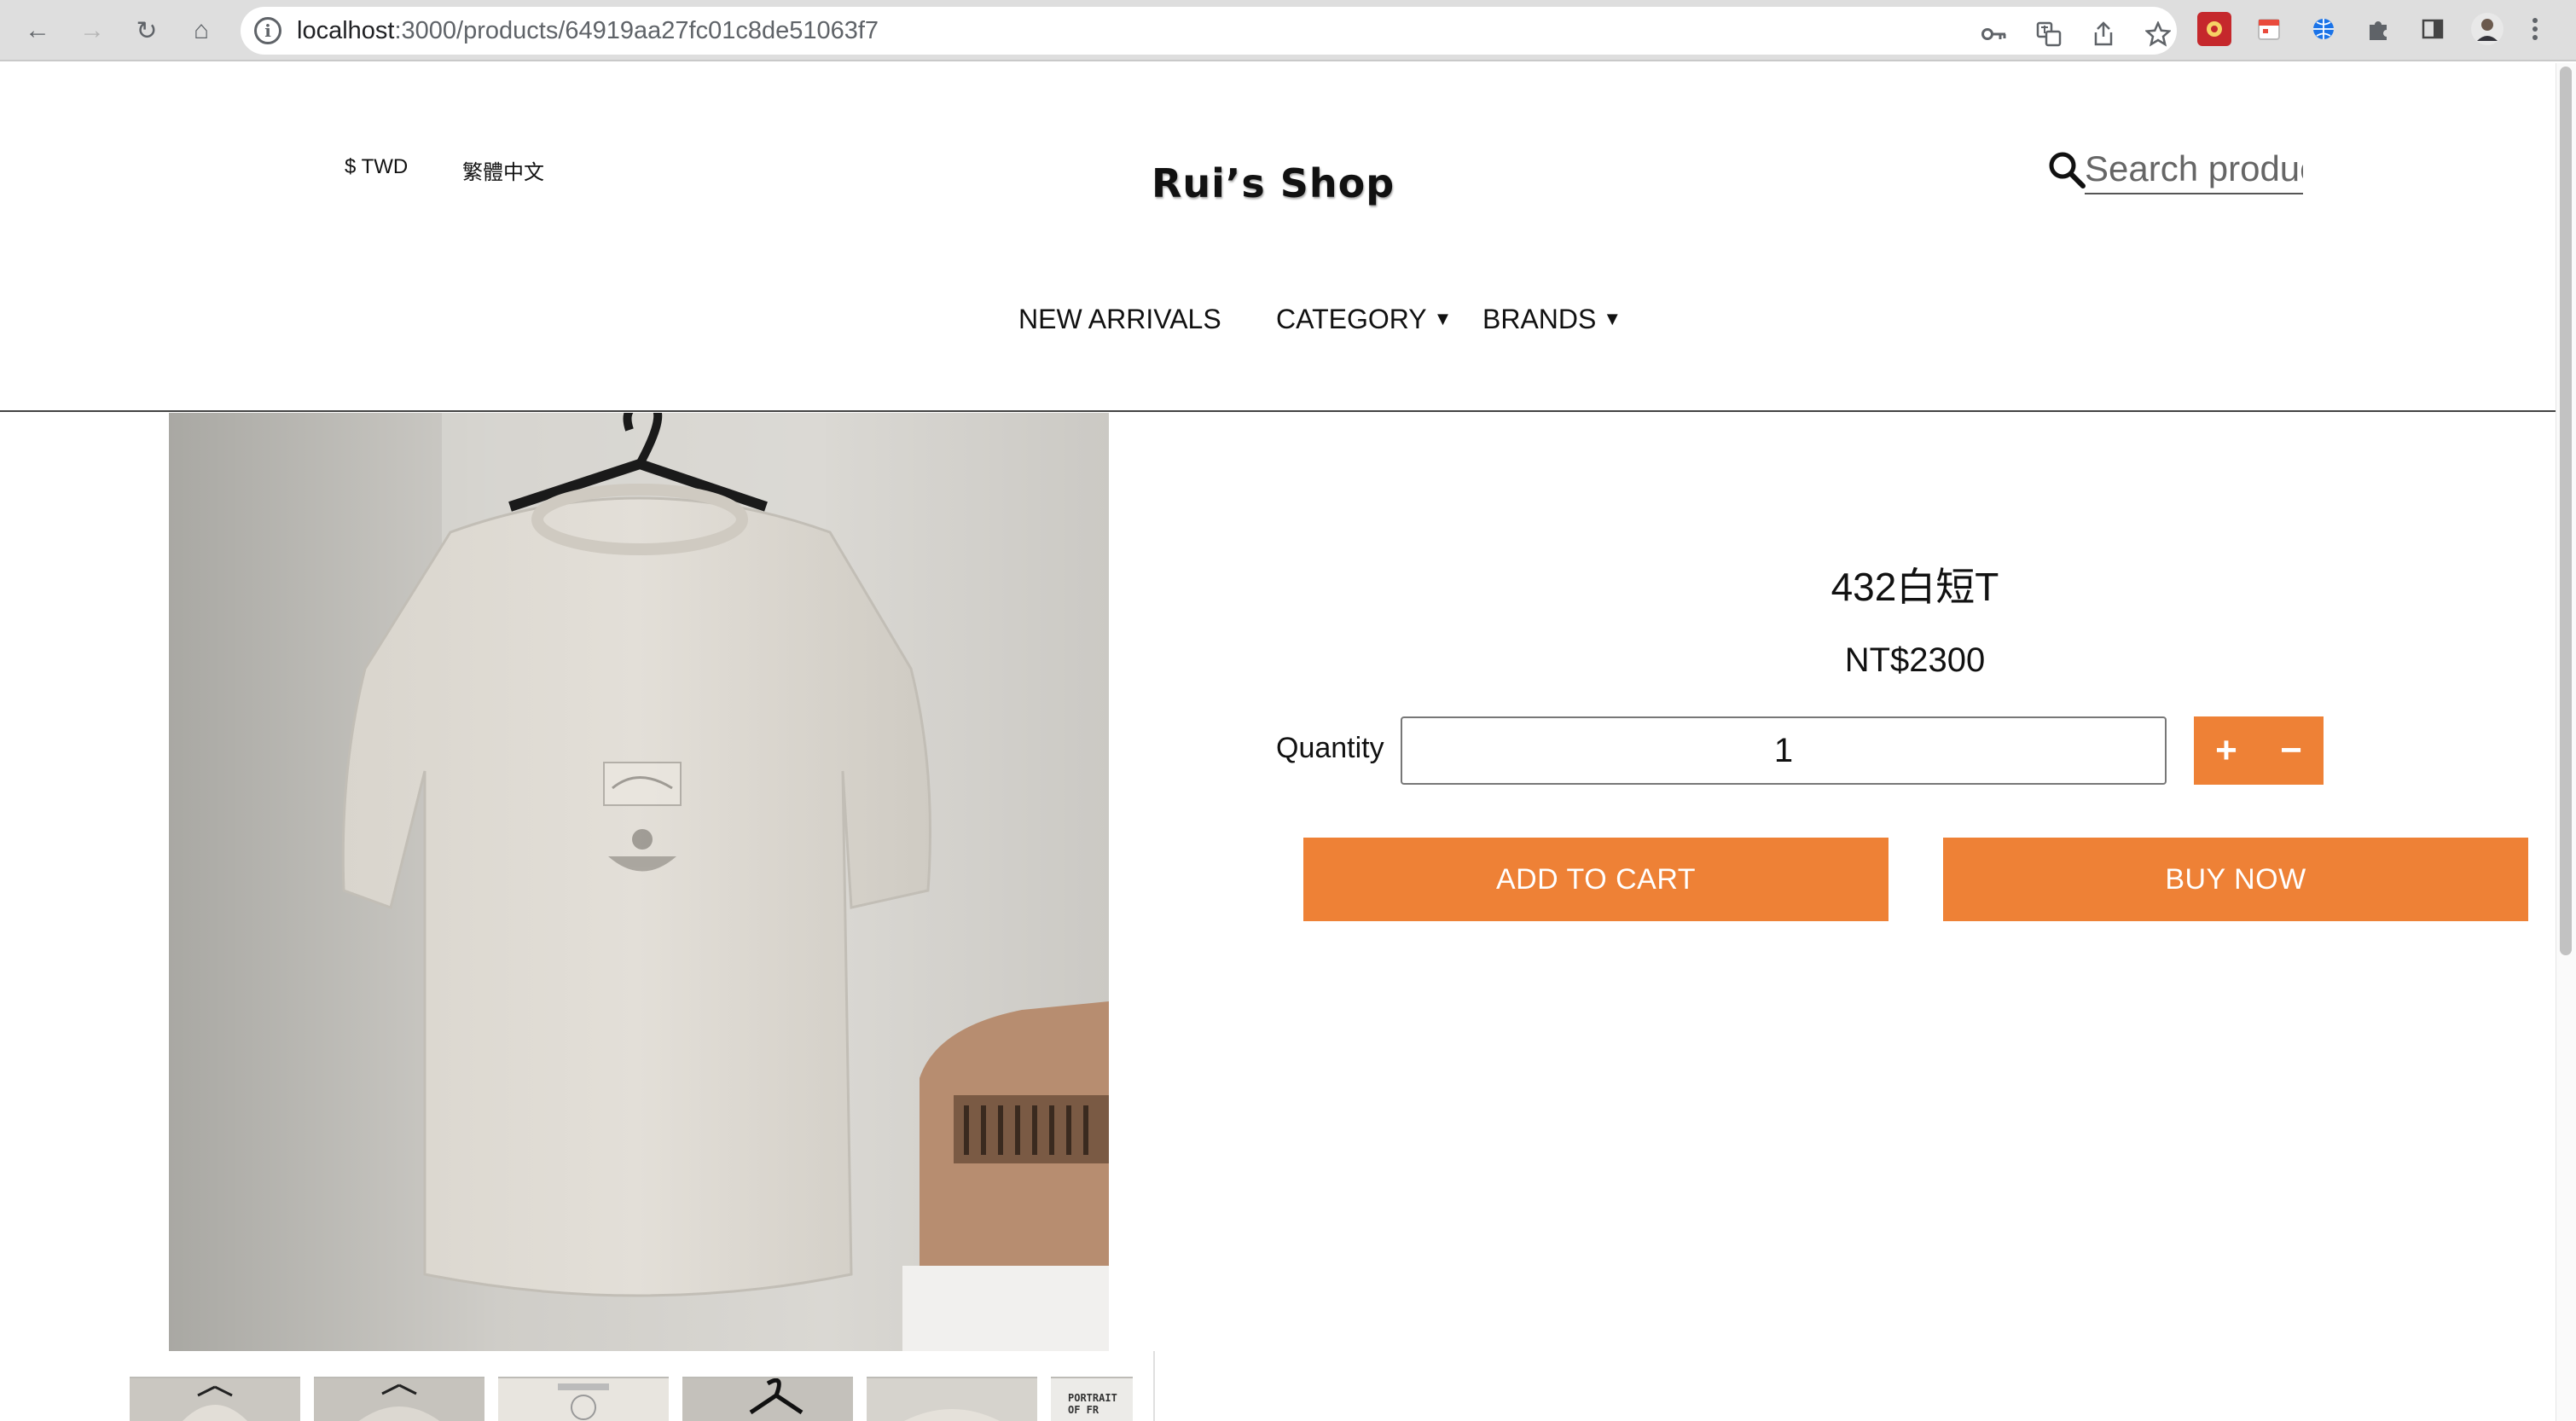 The width and height of the screenshot is (2576, 1421). I want to click on translate-icon, so click(2049, 34).